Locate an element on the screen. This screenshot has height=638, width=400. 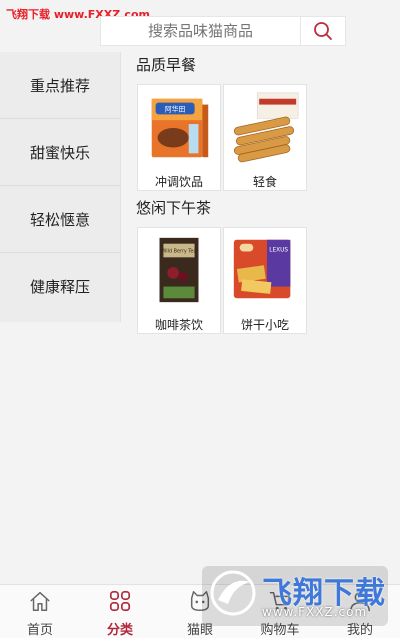
watermark-url: www.FXXZ.com is located at coordinates (315, 612).